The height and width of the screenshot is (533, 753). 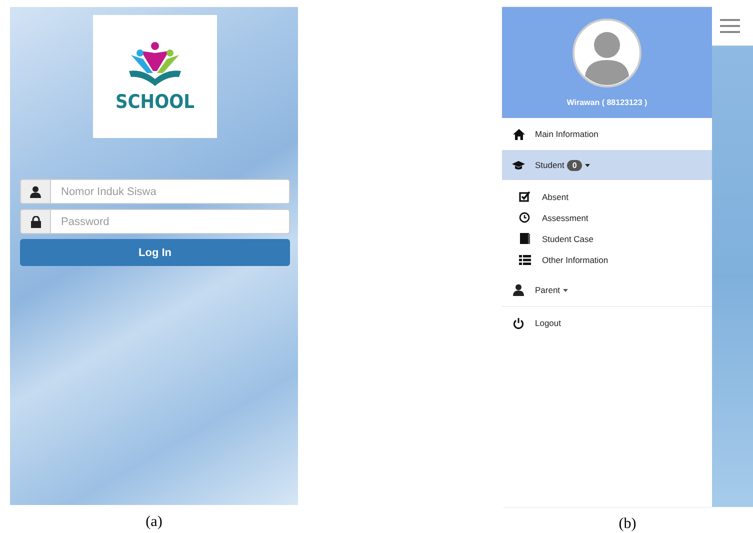 I want to click on menu-item: Parent, so click(x=607, y=290).